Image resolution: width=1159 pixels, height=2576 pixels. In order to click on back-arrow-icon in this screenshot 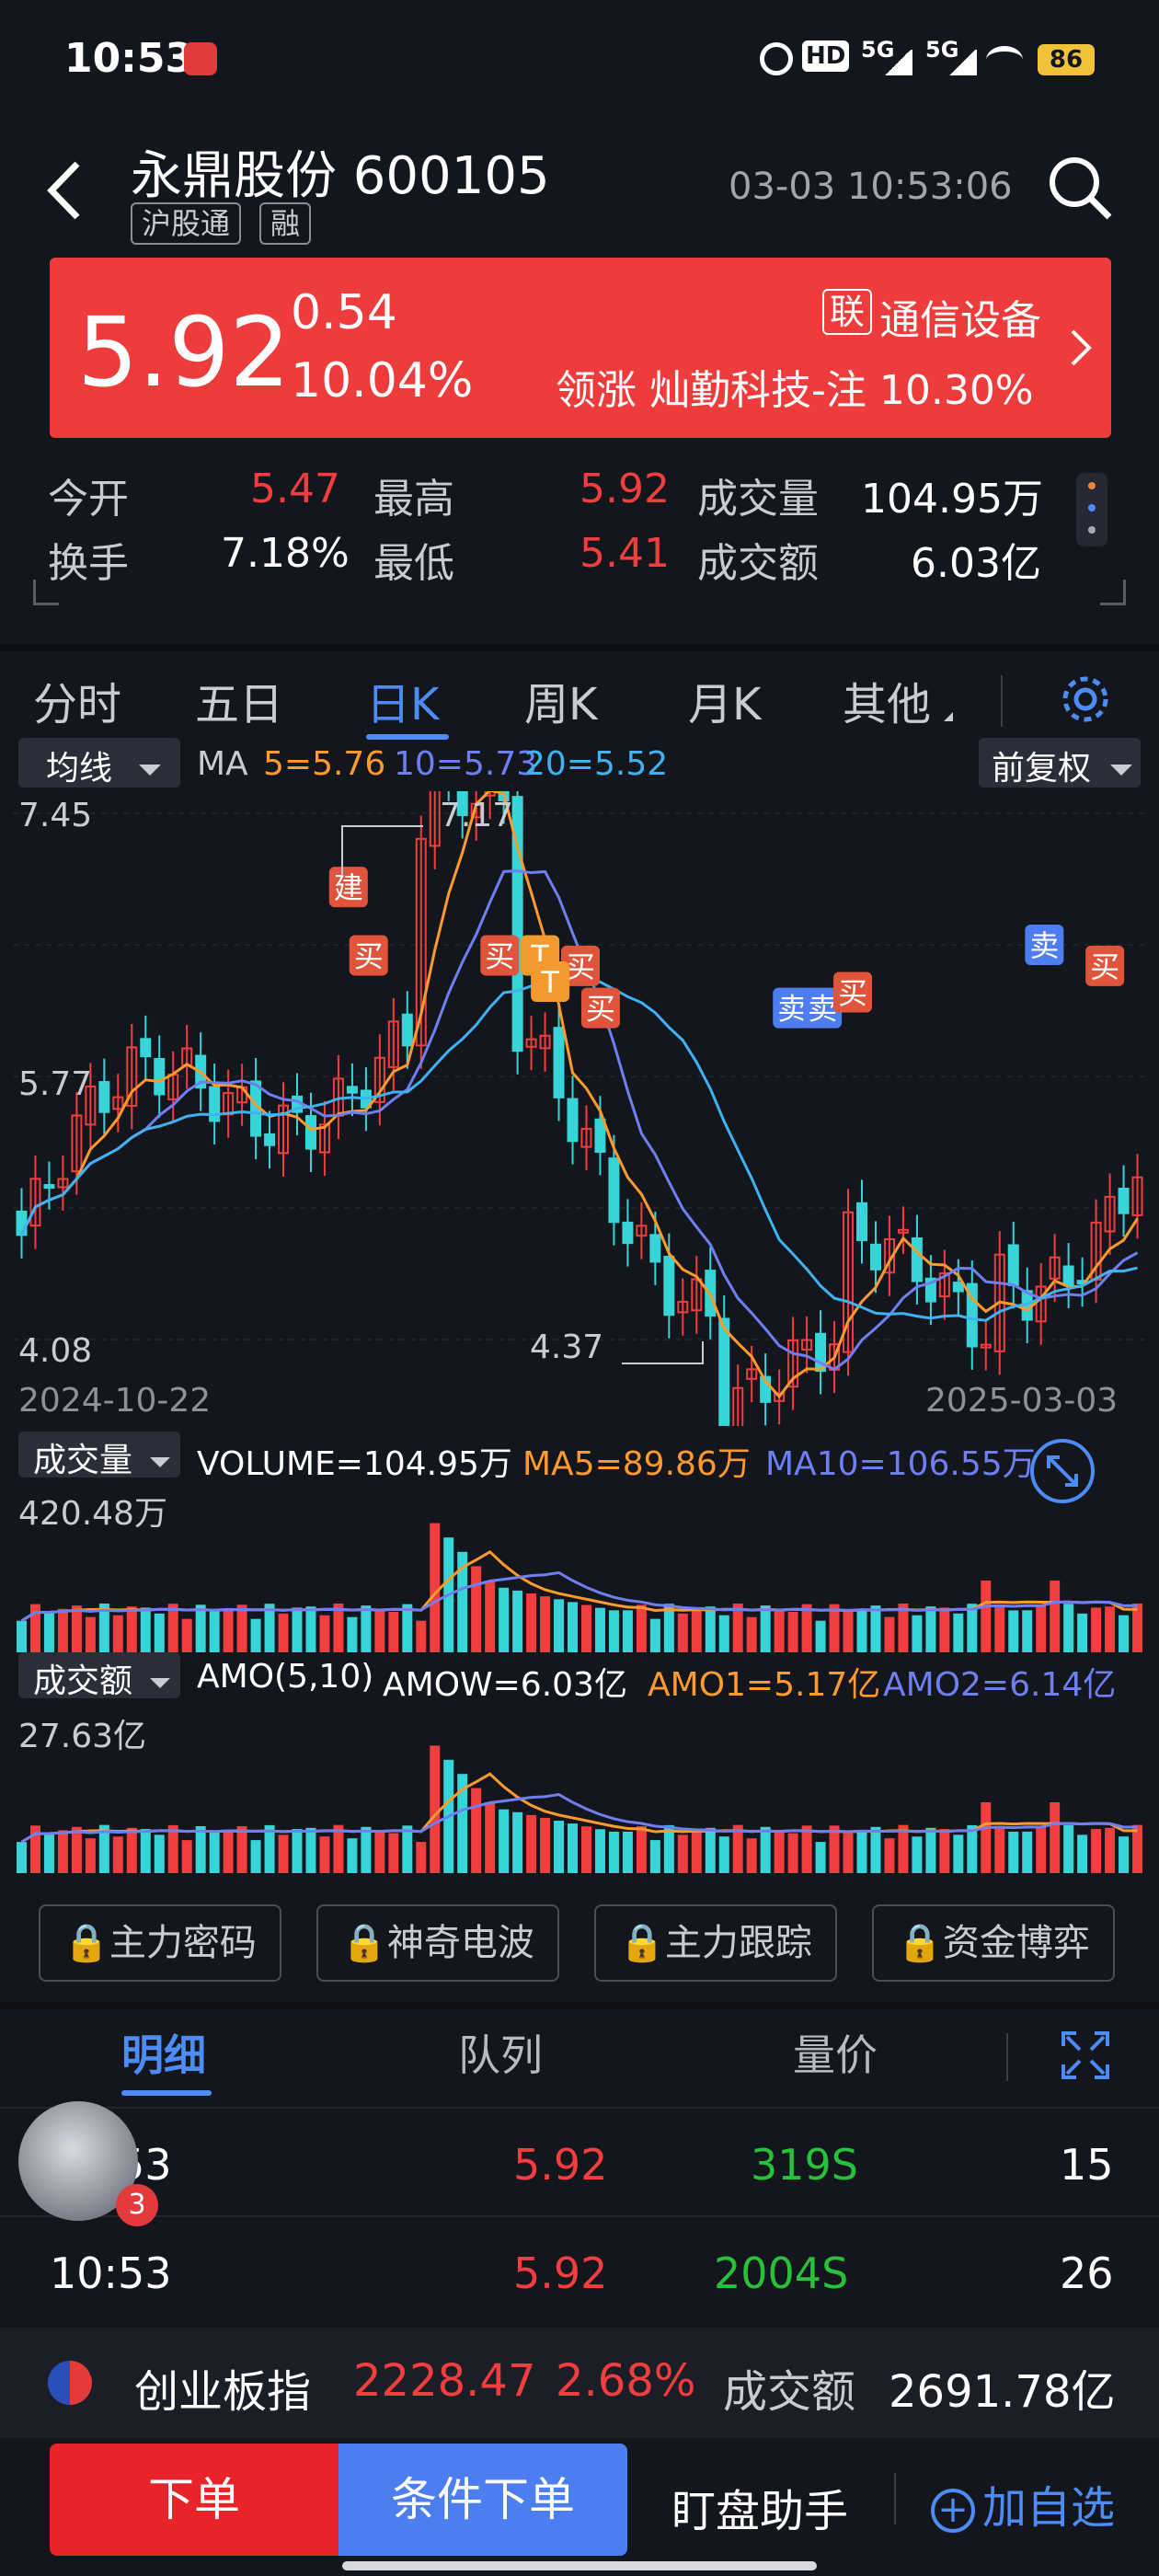, I will do `click(65, 190)`.